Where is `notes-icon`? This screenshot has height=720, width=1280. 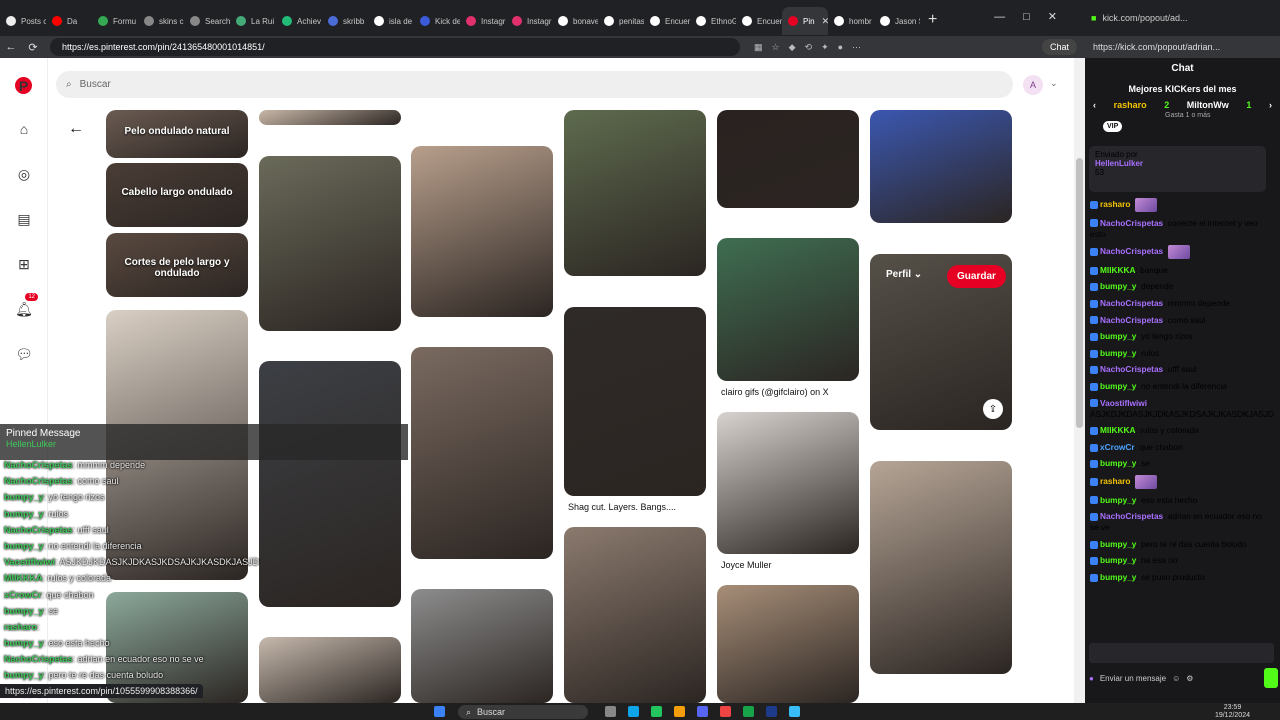 notes-icon is located at coordinates (794, 711).